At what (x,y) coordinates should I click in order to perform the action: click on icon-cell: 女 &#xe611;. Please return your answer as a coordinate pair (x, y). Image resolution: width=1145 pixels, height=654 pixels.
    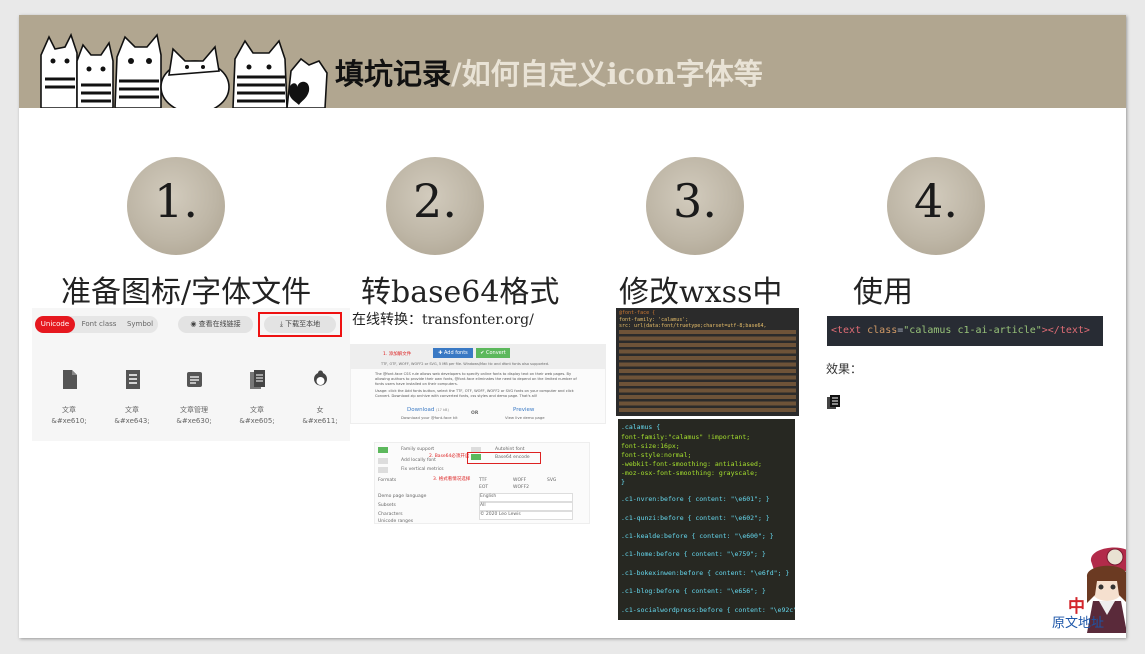
    Looking at the image, I should click on (320, 398).